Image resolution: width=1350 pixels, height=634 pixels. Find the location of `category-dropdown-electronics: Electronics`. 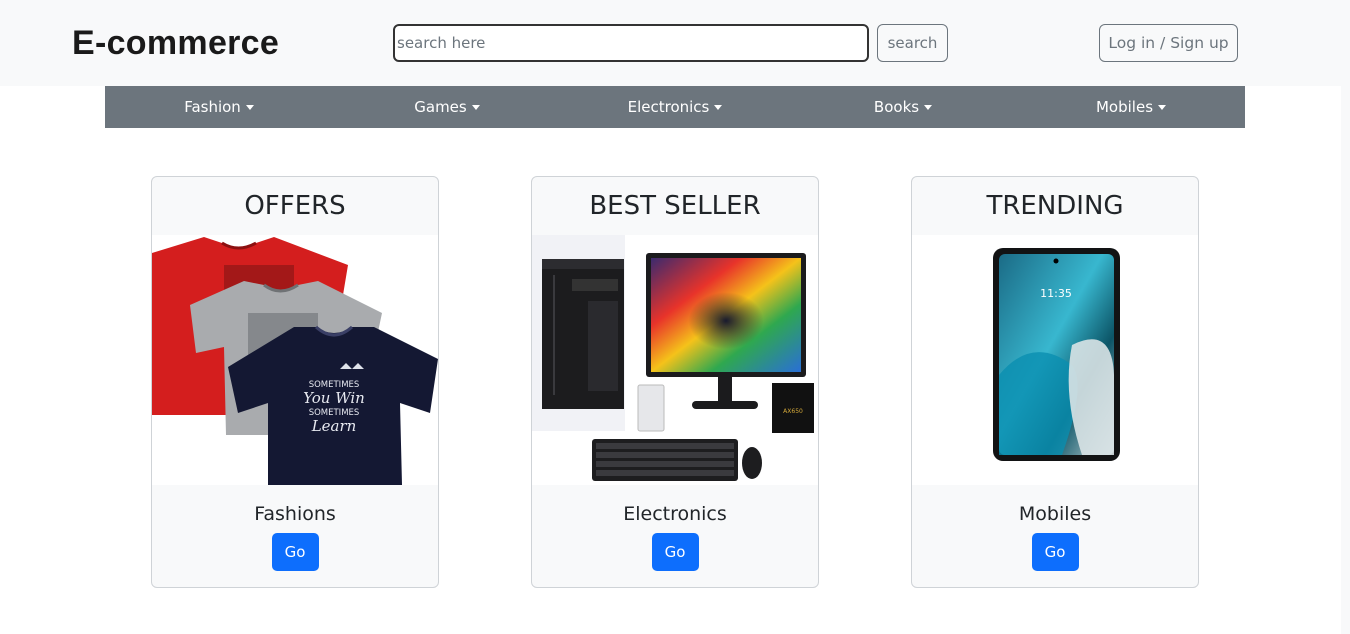

category-dropdown-electronics: Electronics is located at coordinates (675, 107).